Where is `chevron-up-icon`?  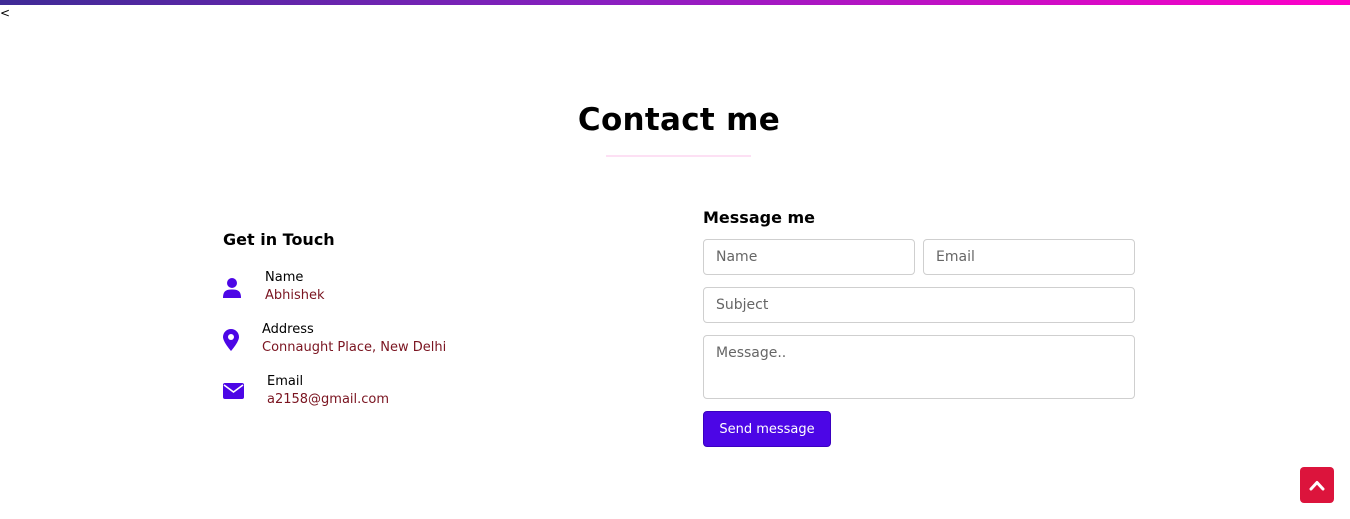
chevron-up-icon is located at coordinates (1317, 485).